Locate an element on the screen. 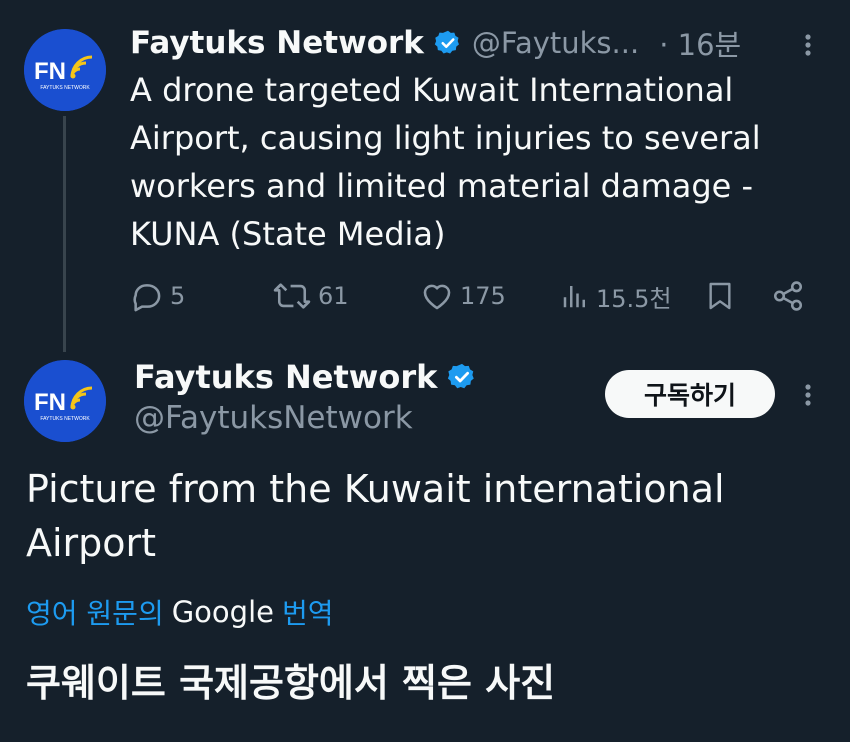  like-button: 175 is located at coordinates (463, 296).